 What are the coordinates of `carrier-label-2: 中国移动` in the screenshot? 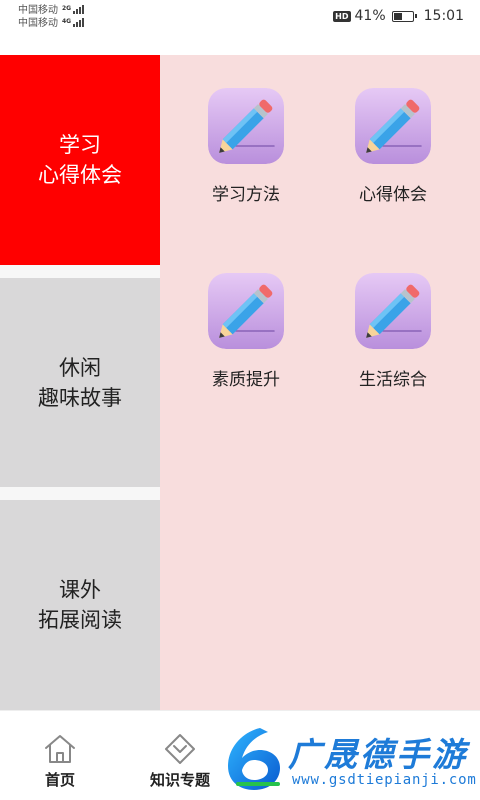 It's located at (38, 23).